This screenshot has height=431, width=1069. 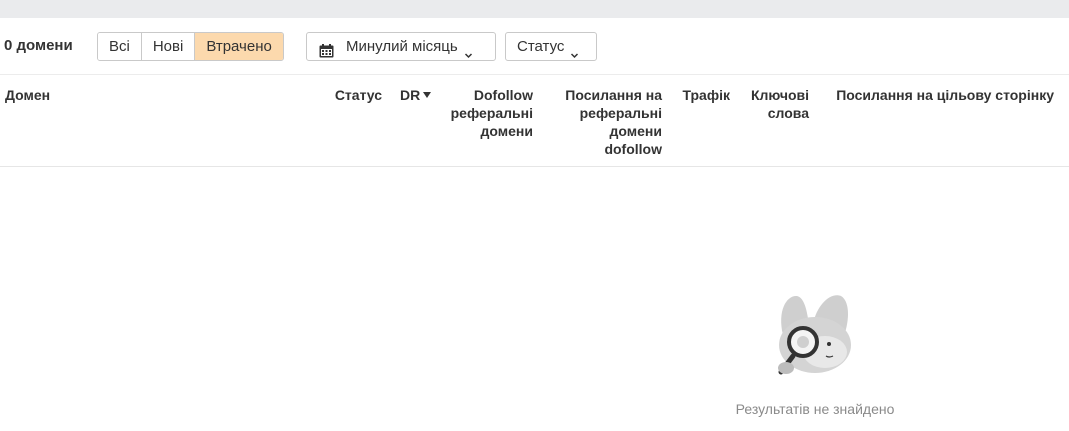 I want to click on date-range-label: Минулий місяць, so click(x=402, y=46).